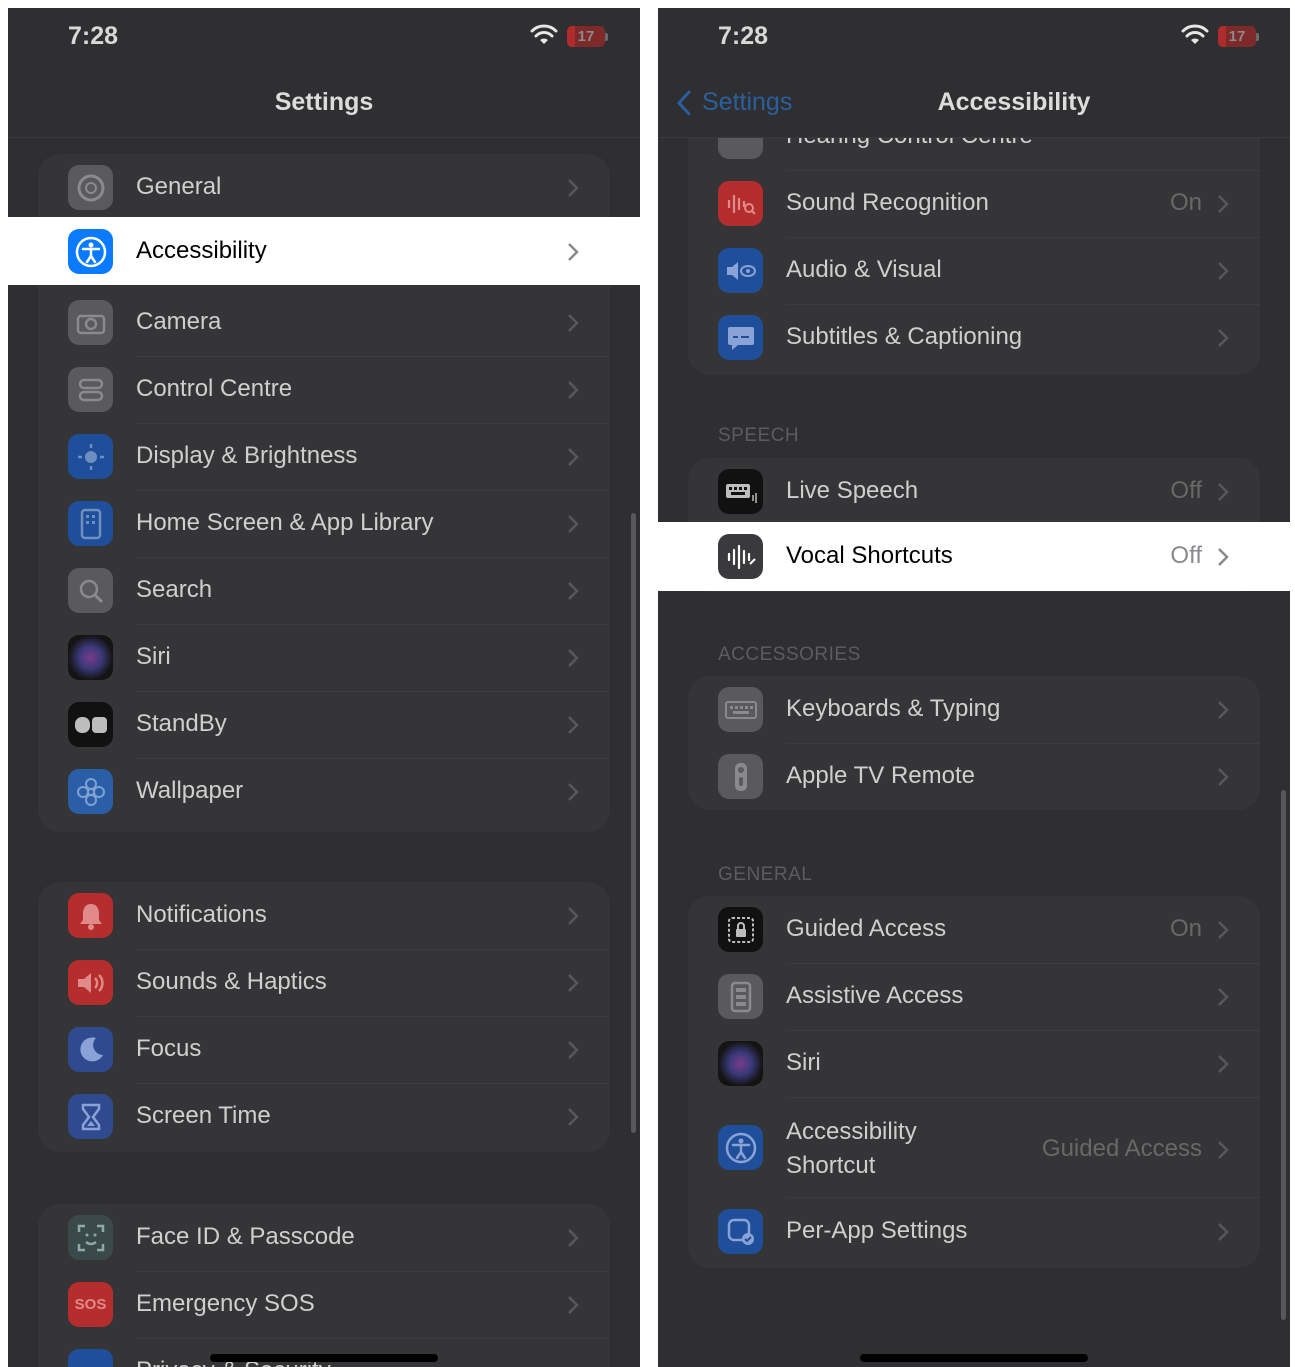 The height and width of the screenshot is (1367, 1295). Describe the element at coordinates (852, 490) in the screenshot. I see `settings-item-label: Live Speech` at that location.